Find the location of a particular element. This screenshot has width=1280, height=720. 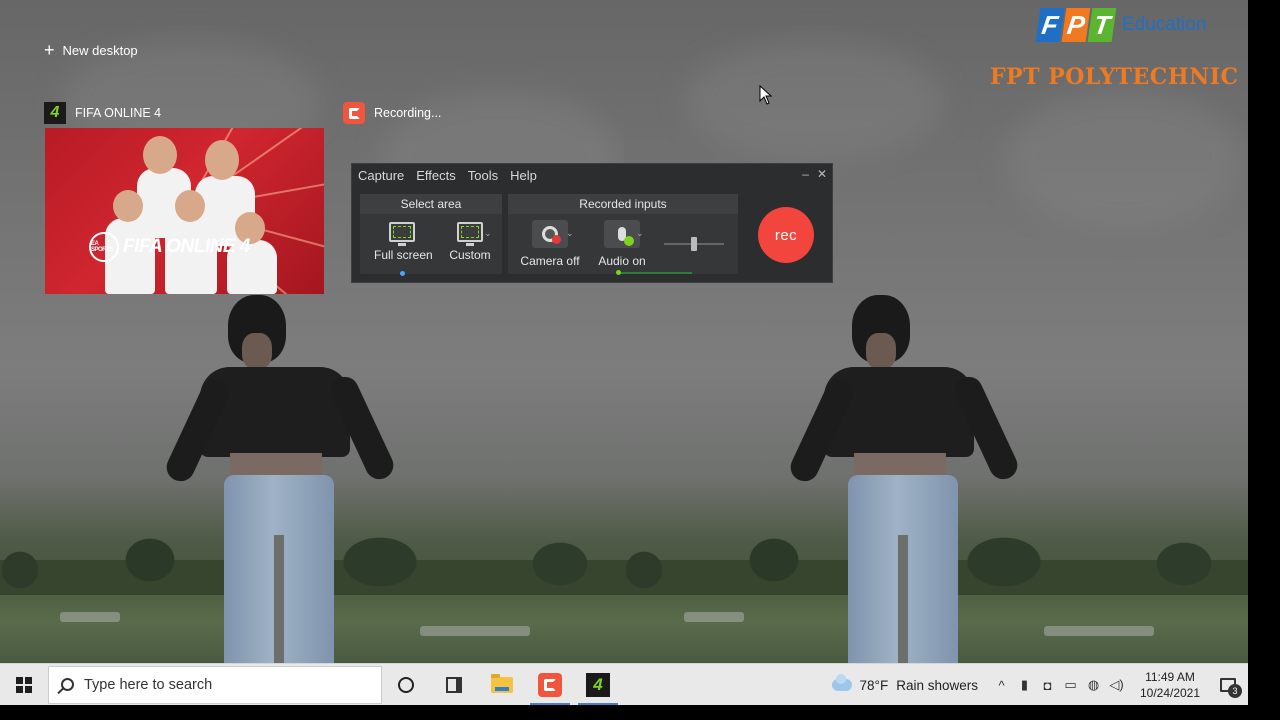

recorded-inputs-heading: Recorded inputs is located at coordinates (623, 204).